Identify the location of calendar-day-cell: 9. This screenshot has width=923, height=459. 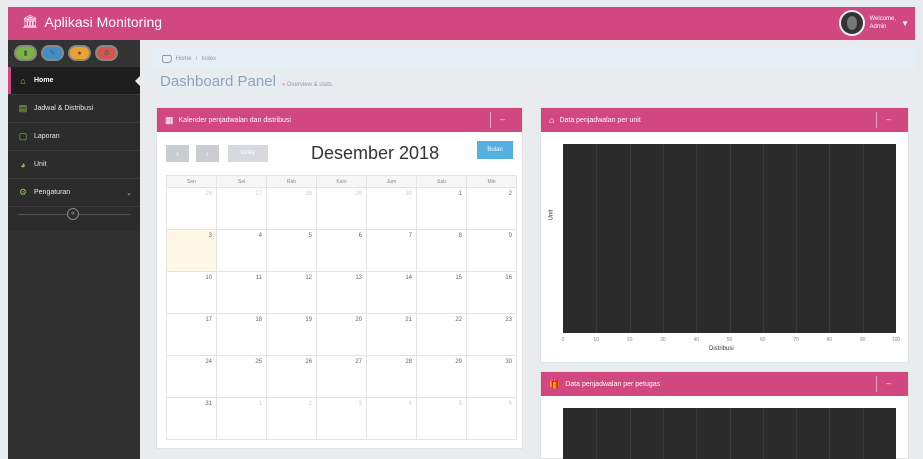
(491, 250).